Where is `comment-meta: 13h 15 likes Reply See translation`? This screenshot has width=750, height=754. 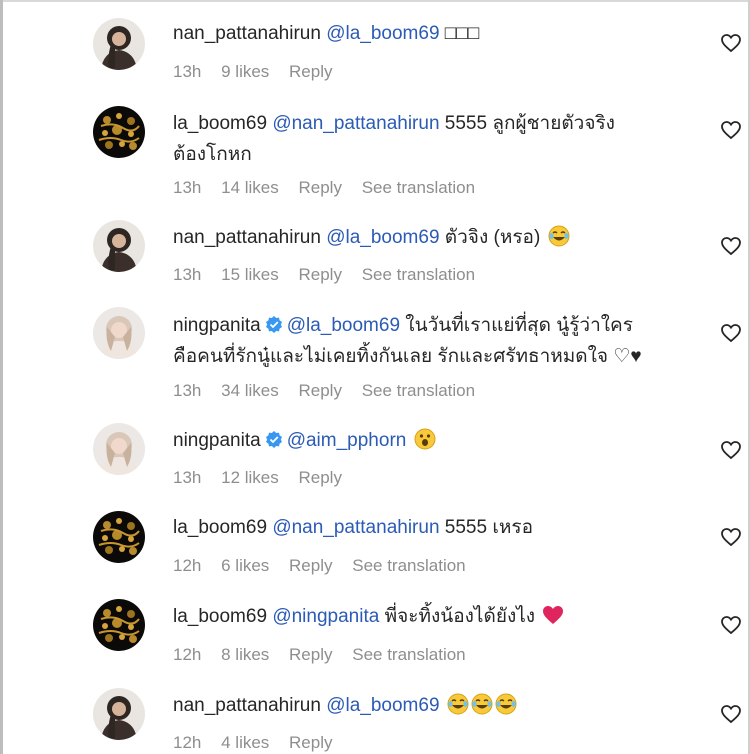 comment-meta: 13h 15 likes Reply See translation is located at coordinates (331, 275).